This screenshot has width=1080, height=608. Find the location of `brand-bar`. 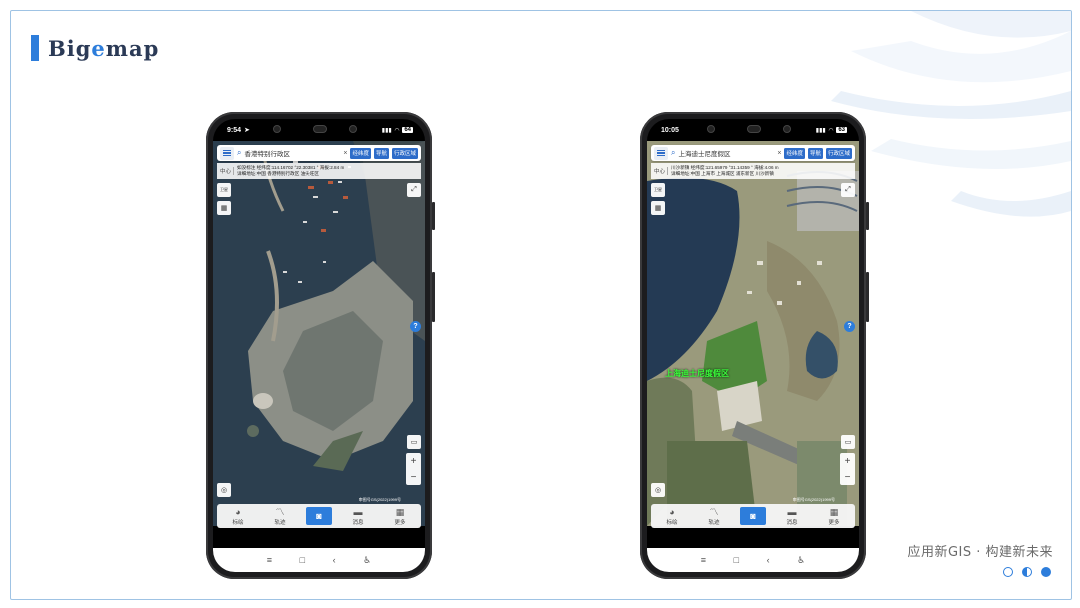

brand-bar is located at coordinates (35, 48).